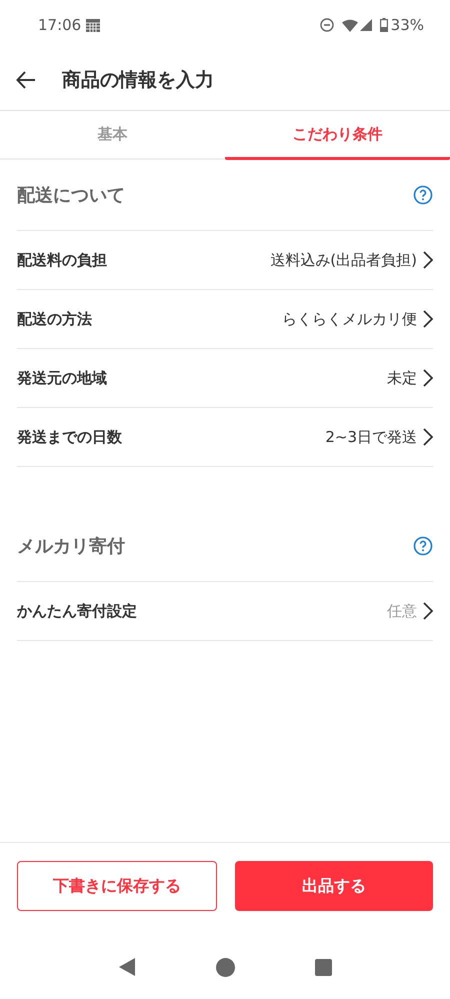 This screenshot has height=999, width=450. What do you see at coordinates (26, 80) in the screenshot?
I see `back-arrow-icon` at bounding box center [26, 80].